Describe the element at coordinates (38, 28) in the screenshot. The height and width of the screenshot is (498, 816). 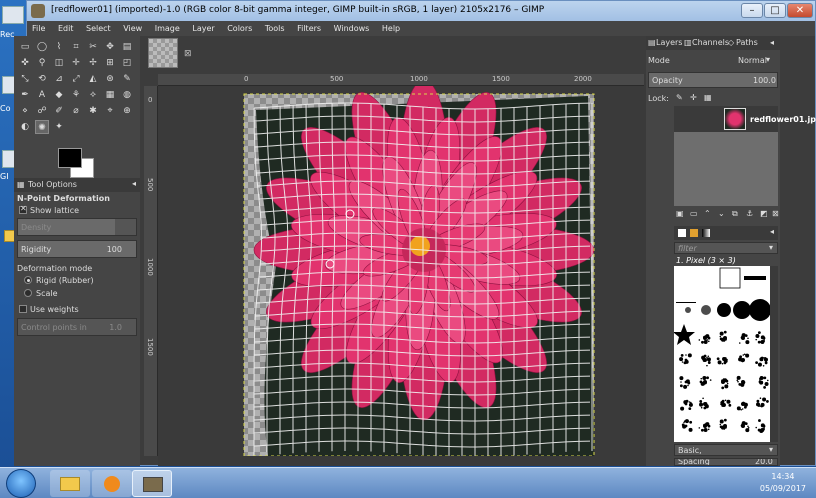
I see `menu-file: File` at that location.